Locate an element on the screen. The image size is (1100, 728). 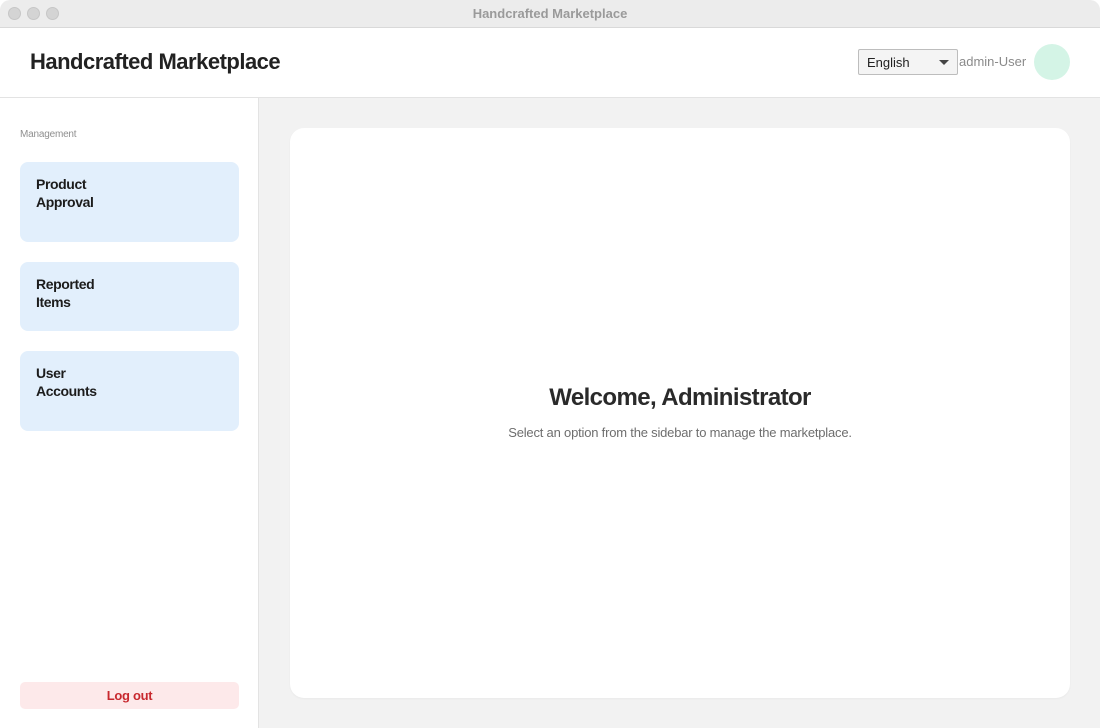
chevron-down-icon is located at coordinates (944, 62).